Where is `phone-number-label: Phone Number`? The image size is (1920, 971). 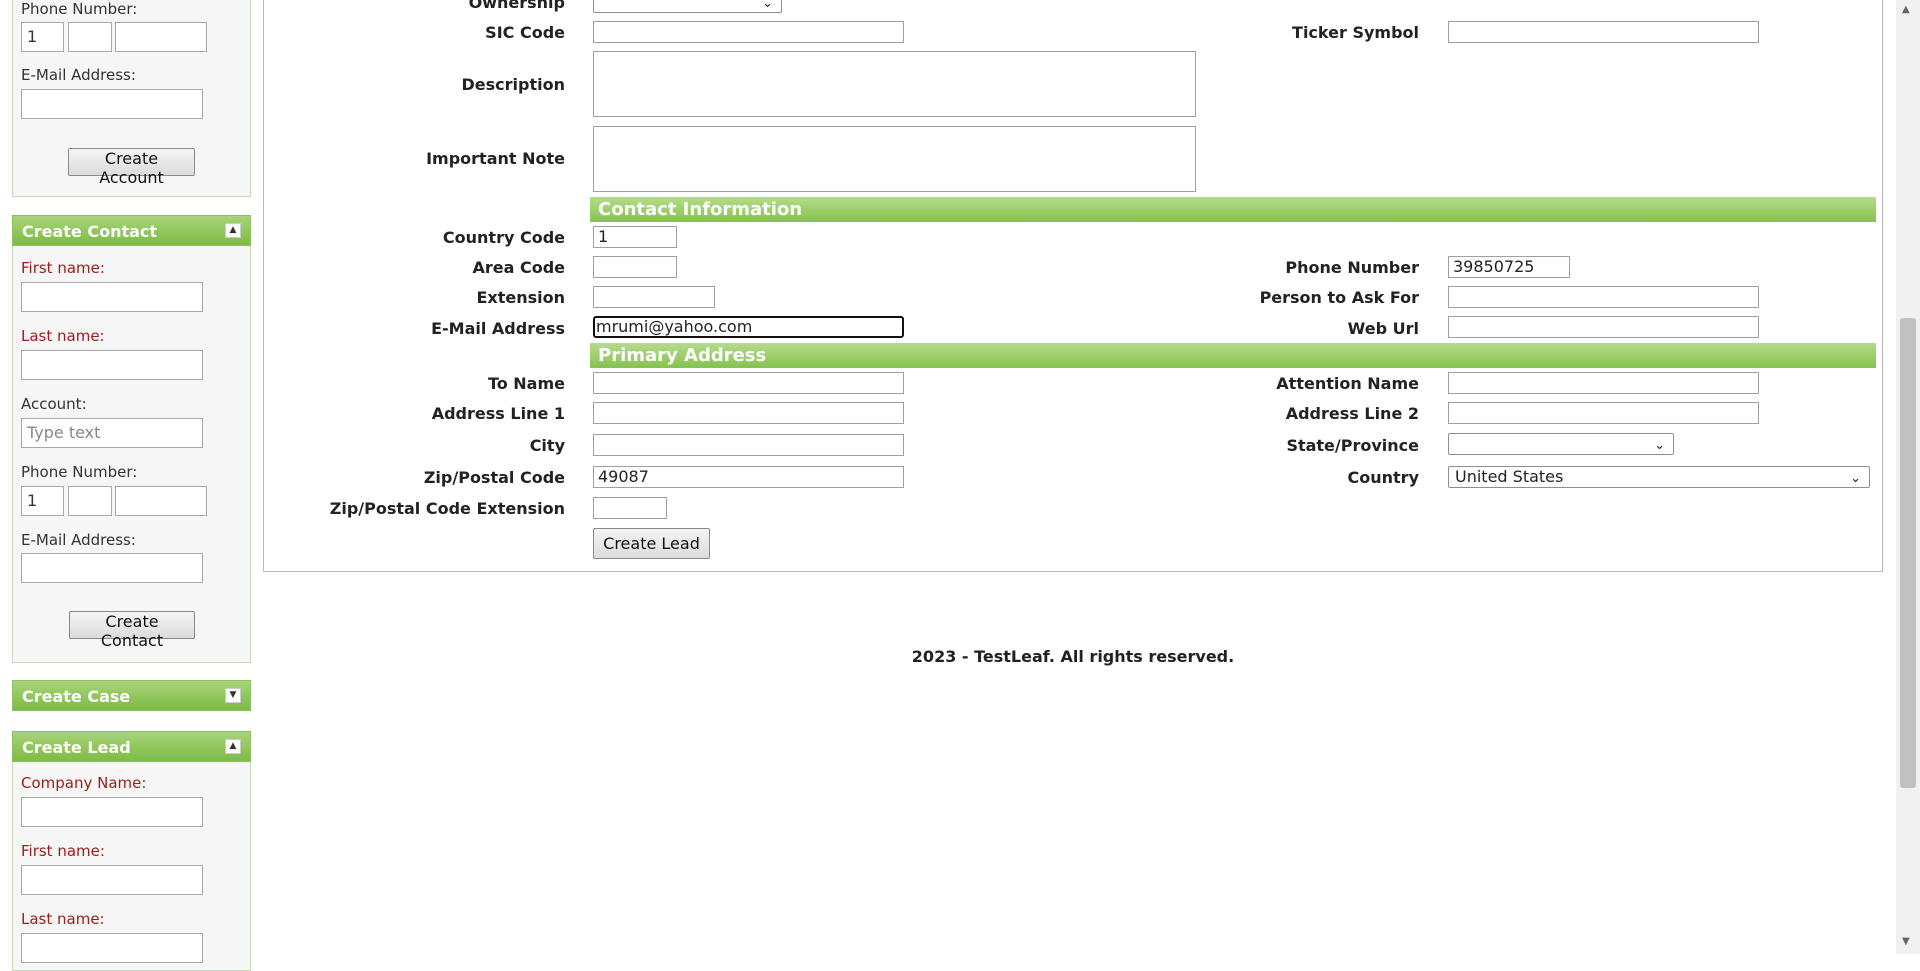 phone-number-label: Phone Number is located at coordinates (1352, 267).